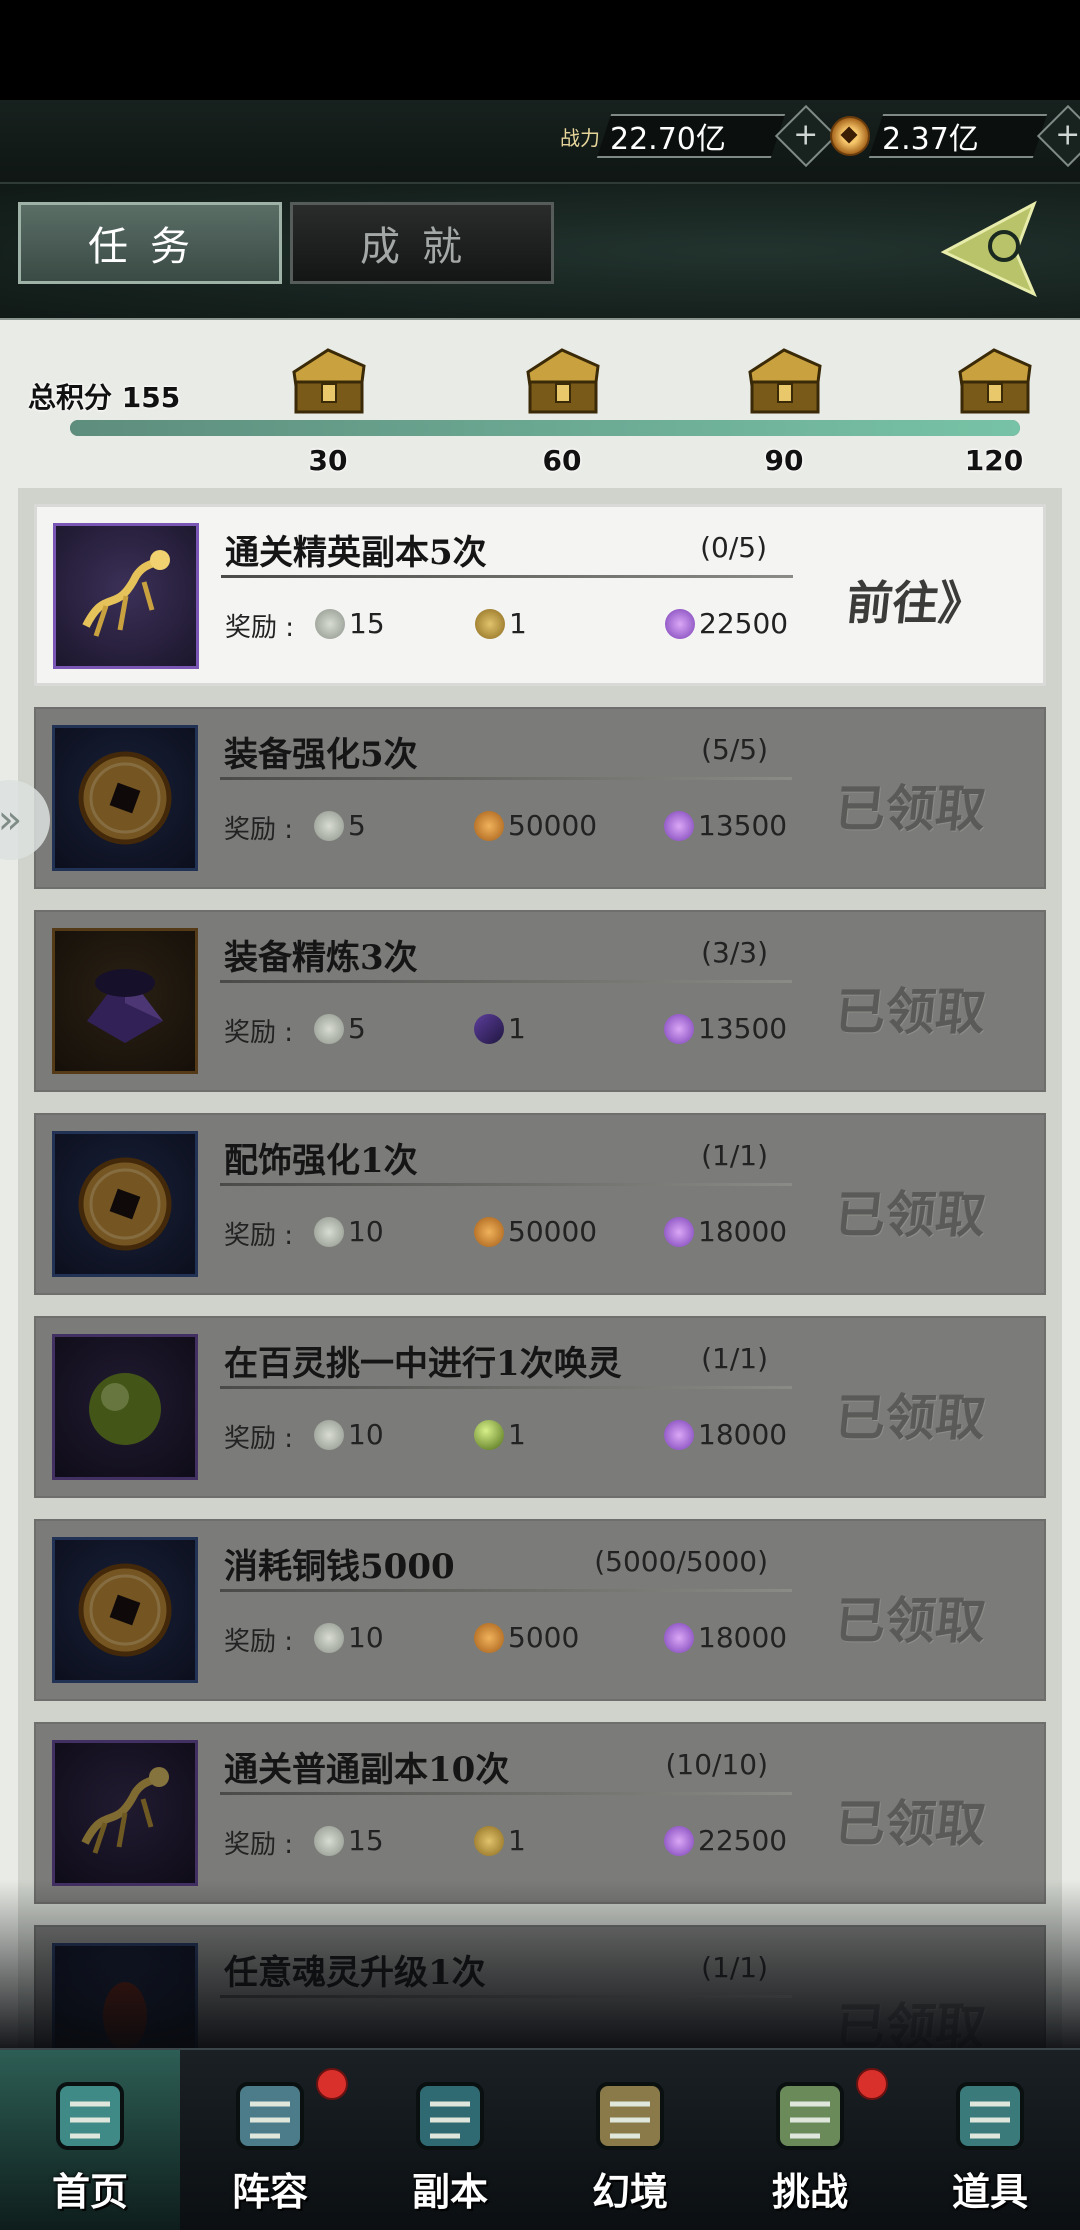 The width and height of the screenshot is (1080, 2230). What do you see at coordinates (367, 623) in the screenshot?
I see `reward-value: 15` at bounding box center [367, 623].